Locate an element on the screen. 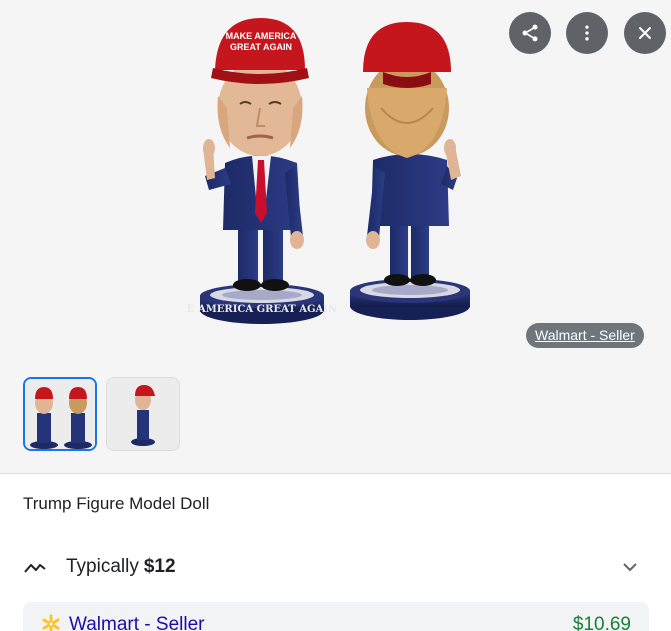 Image resolution: width=671 pixels, height=631 pixels. hat-text-line-1: MAKE AMERICA is located at coordinates (261, 36).